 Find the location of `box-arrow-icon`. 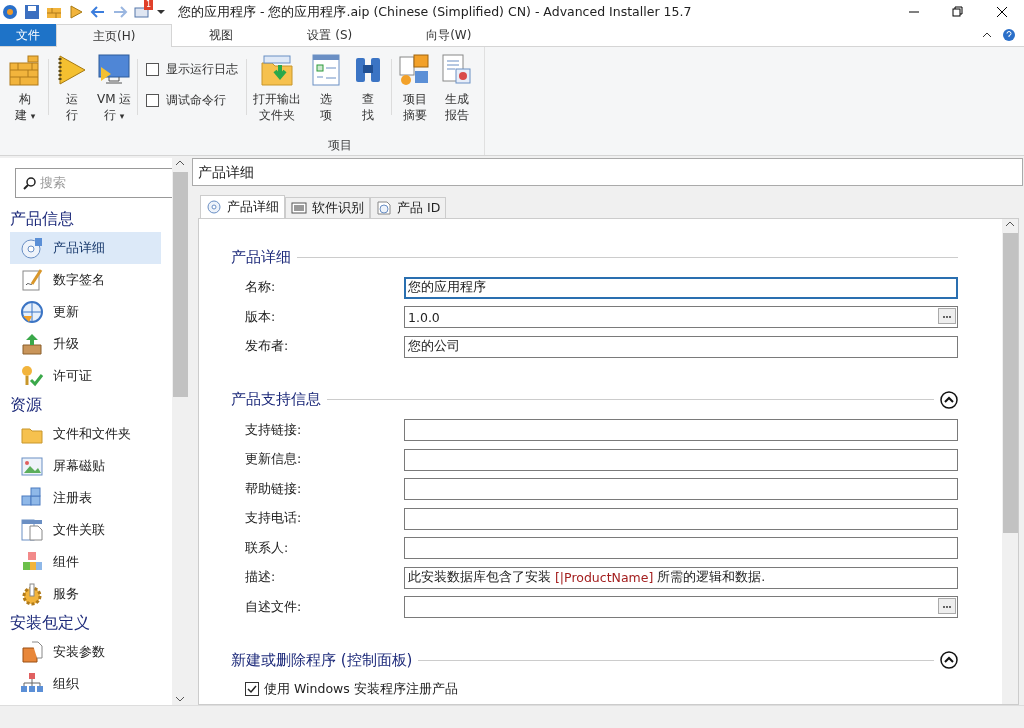

box-arrow-icon is located at coordinates (32, 344).